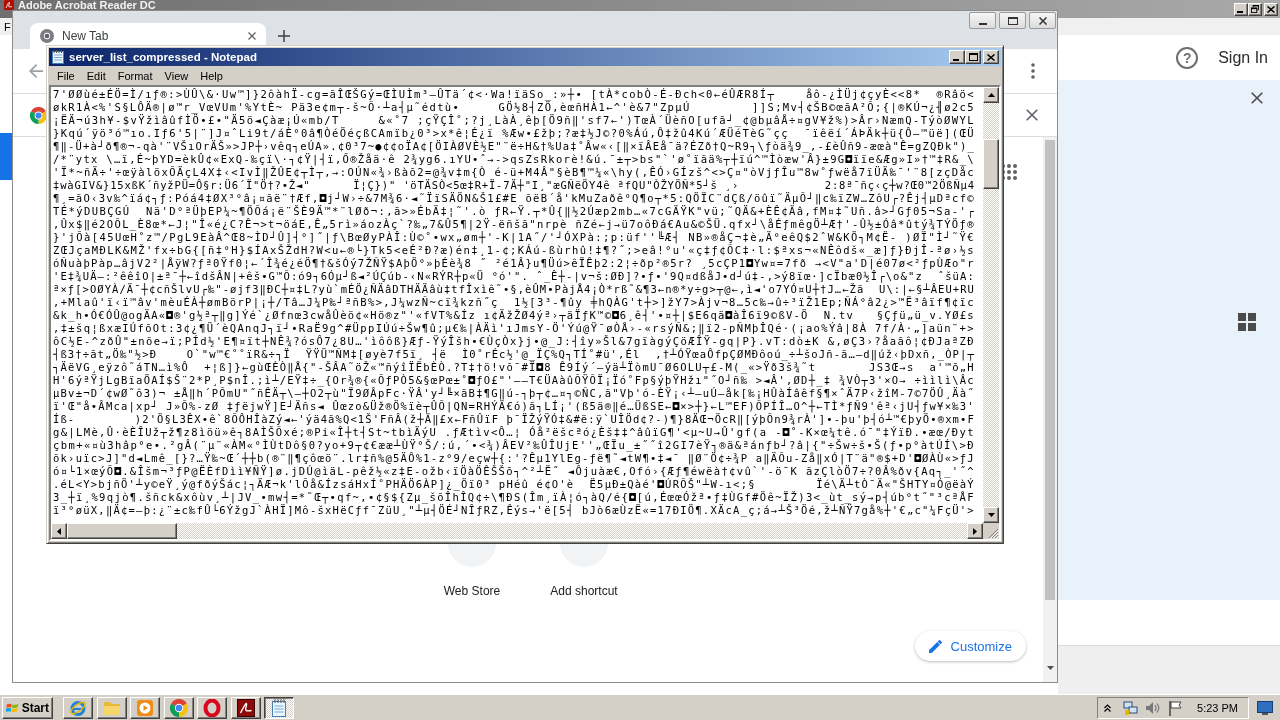 The height and width of the screenshot is (720, 1280). Describe the element at coordinates (1217, 707) in the screenshot. I see `clock: 5:23 PM` at that location.